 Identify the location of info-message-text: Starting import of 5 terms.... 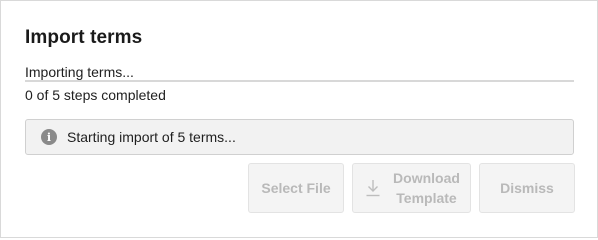
(151, 137).